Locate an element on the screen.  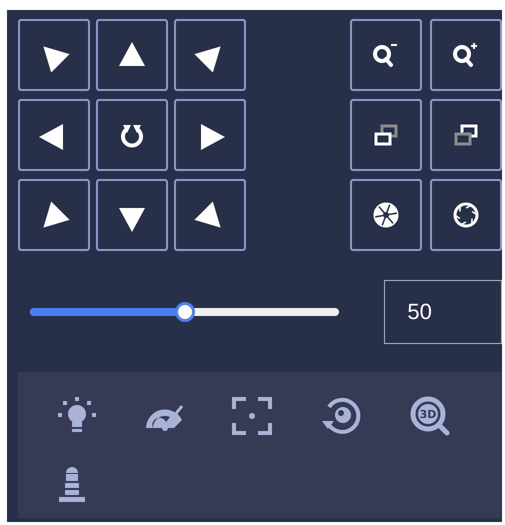
focus-near-button is located at coordinates (386, 135).